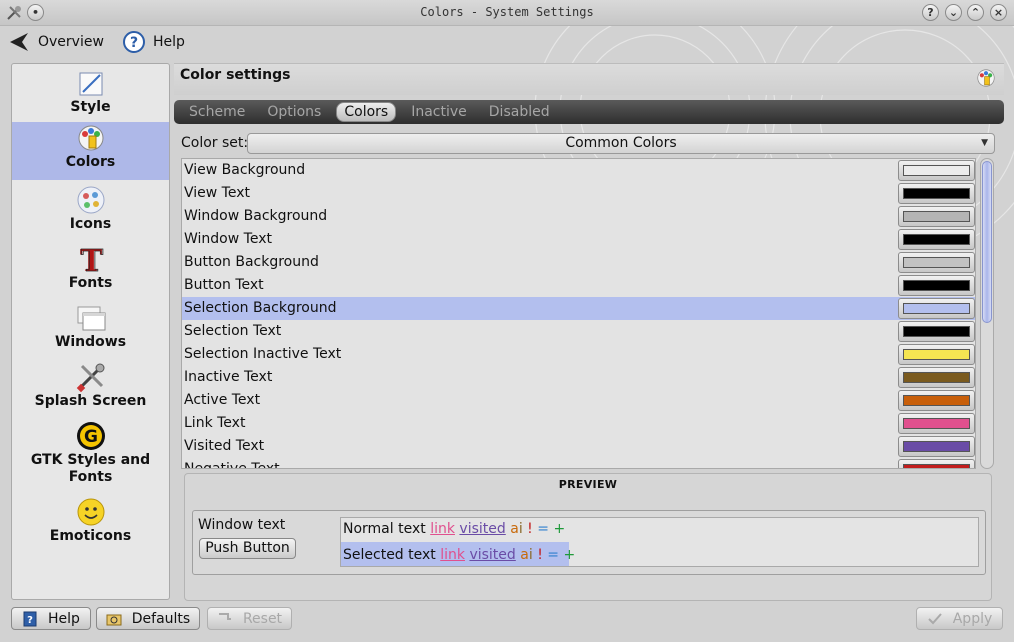  What do you see at coordinates (224, 616) in the screenshot?
I see `reset-icon` at bounding box center [224, 616].